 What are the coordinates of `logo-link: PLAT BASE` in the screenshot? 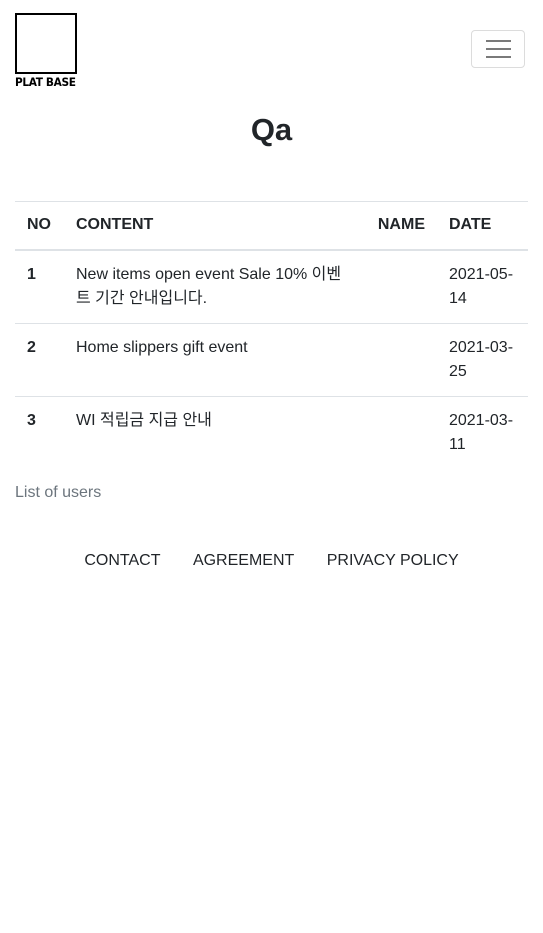 It's located at (46, 51).